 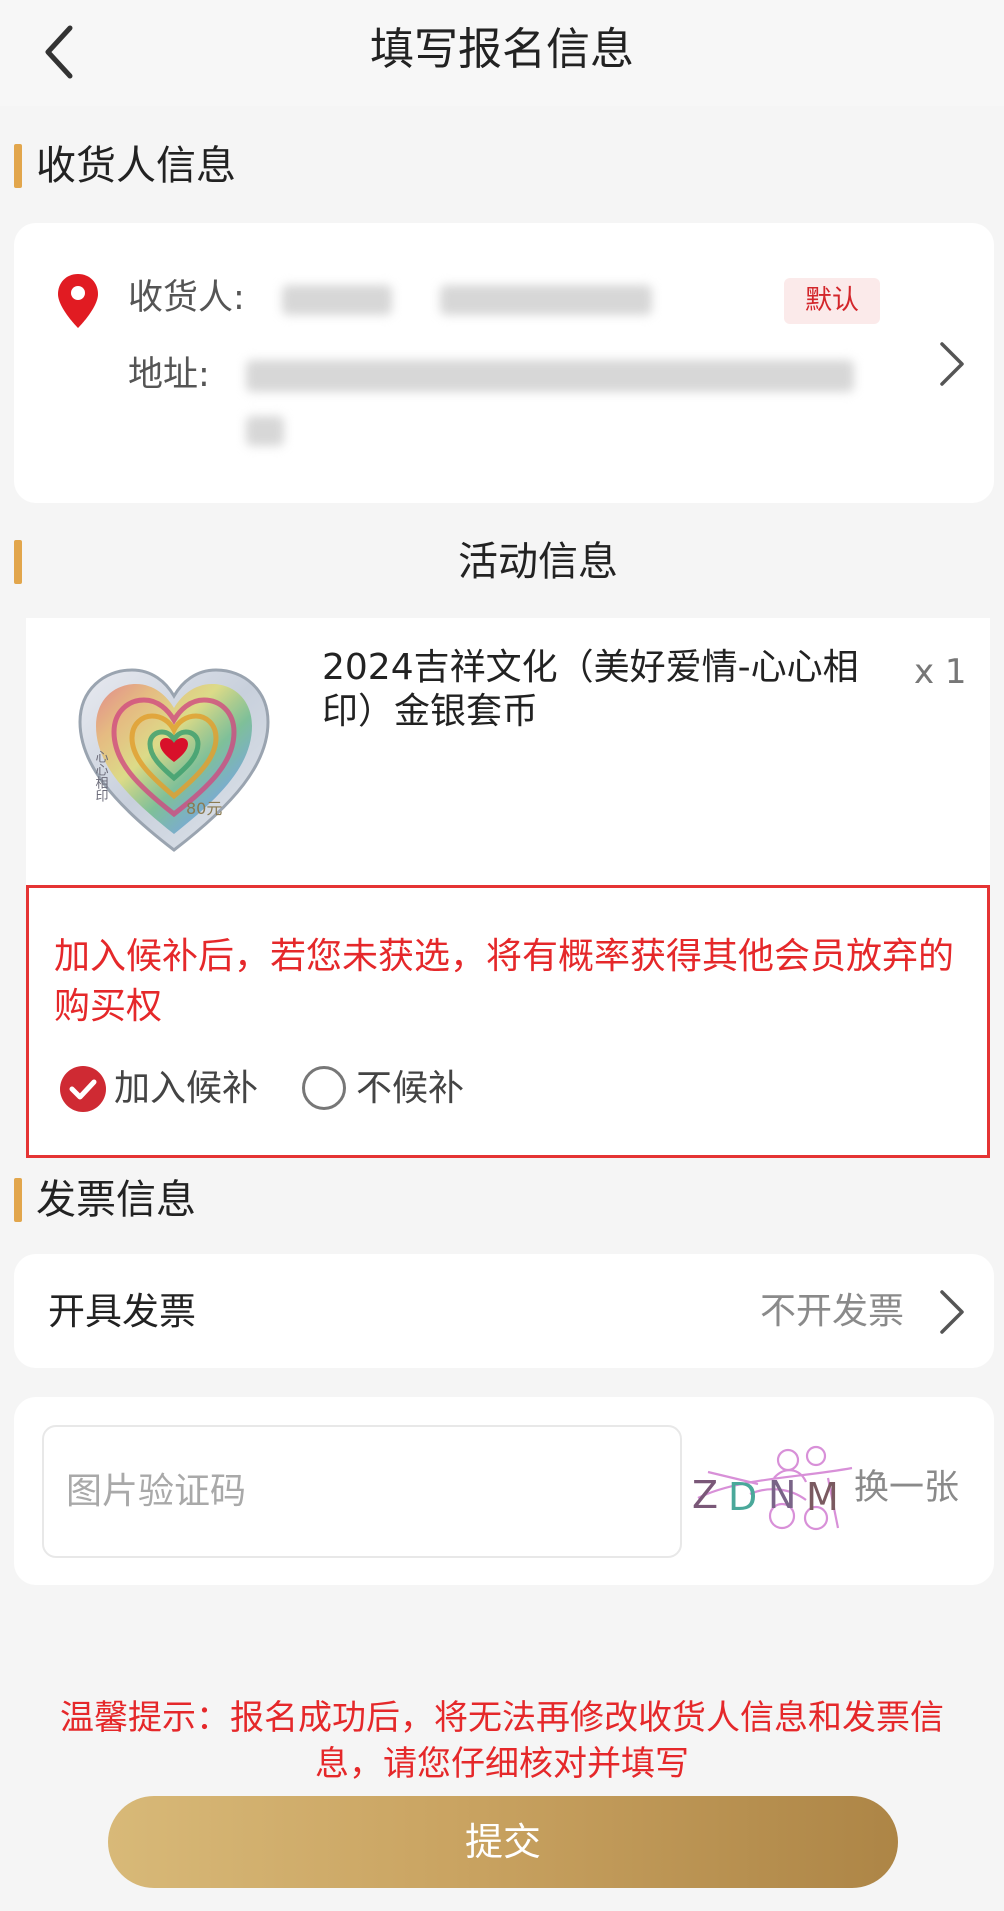 What do you see at coordinates (705, 1495) in the screenshot?
I see `captcha-char-1: Z` at bounding box center [705, 1495].